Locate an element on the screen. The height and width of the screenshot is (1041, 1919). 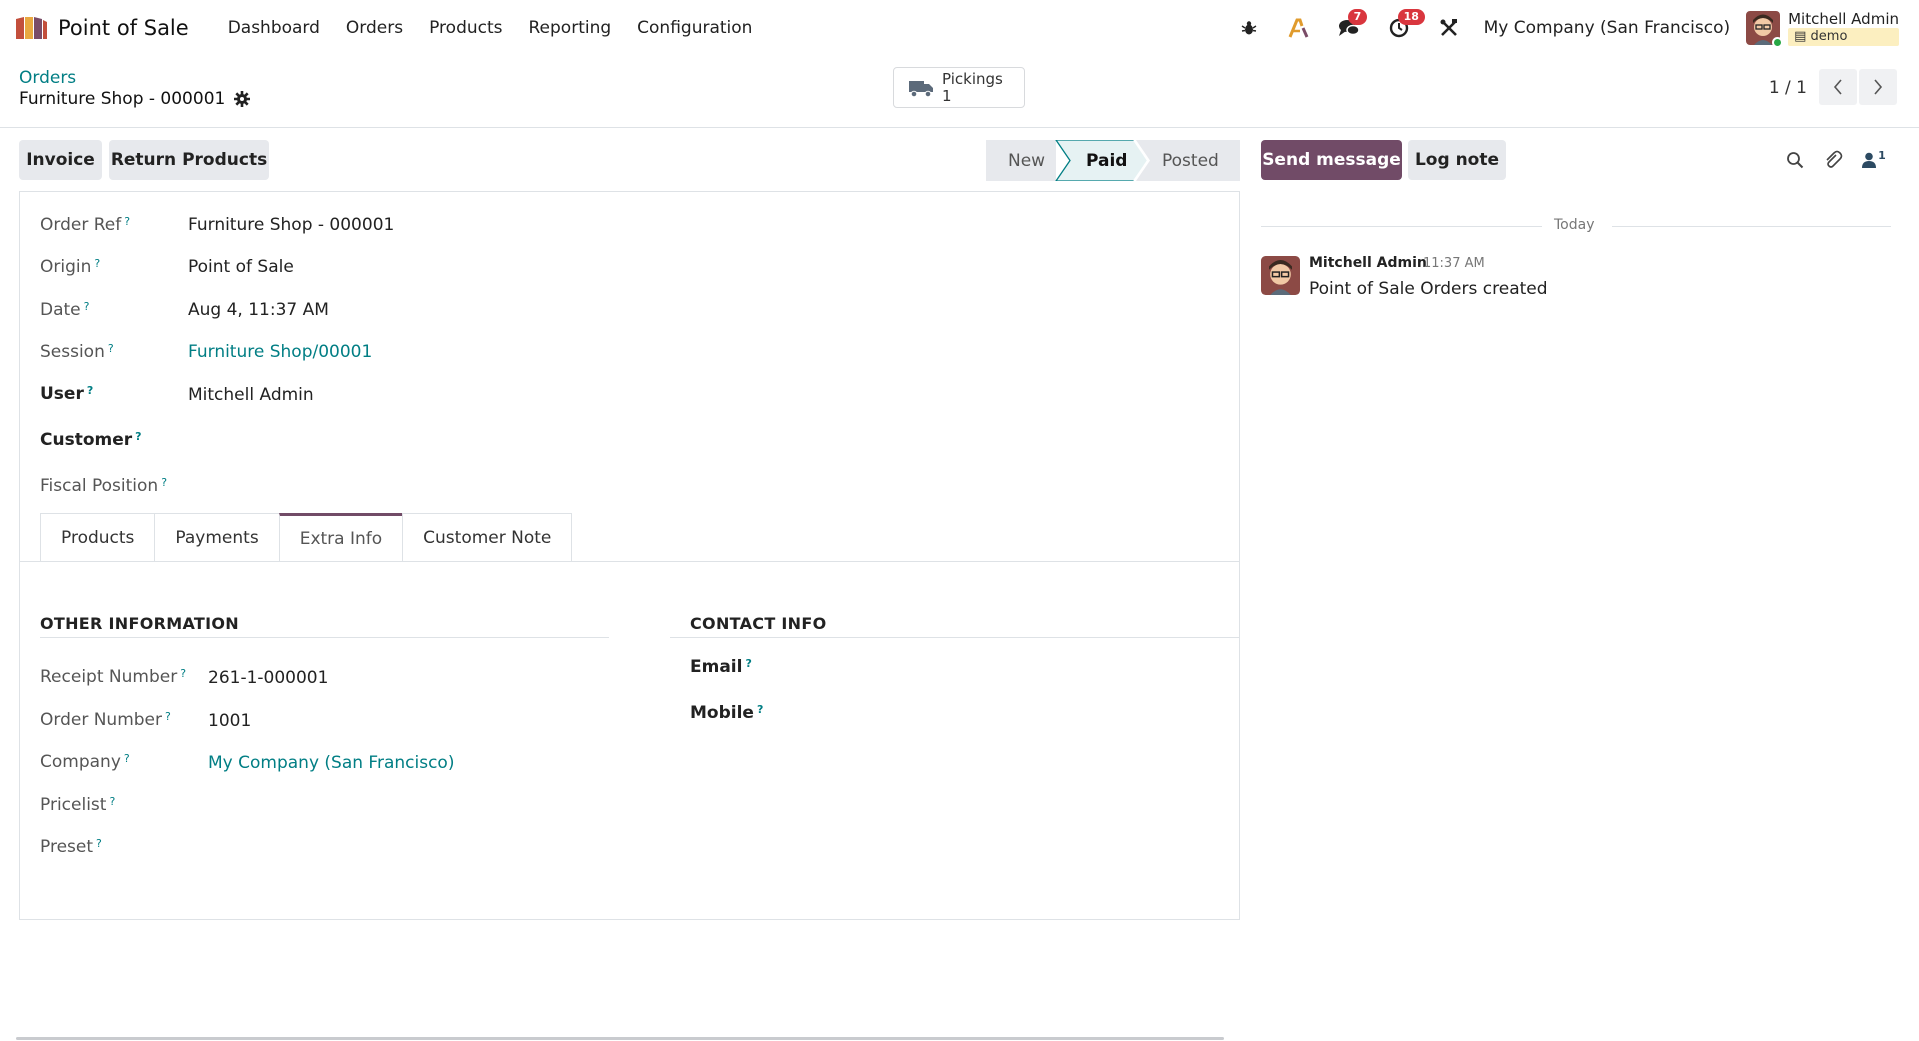
preset-label-text: Preset is located at coordinates (67, 847).